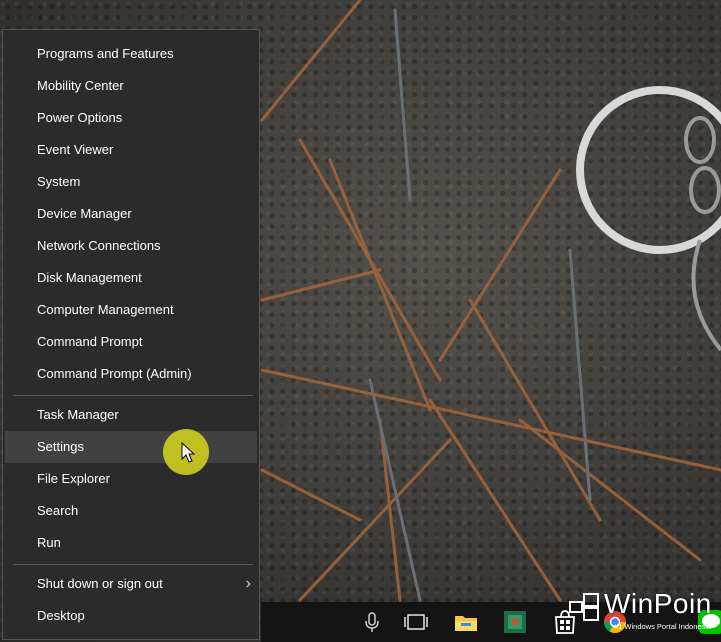 This screenshot has height=642, width=721. What do you see at coordinates (100, 583) in the screenshot?
I see `menu-item-shut-down-label: Shut down or sign out` at bounding box center [100, 583].